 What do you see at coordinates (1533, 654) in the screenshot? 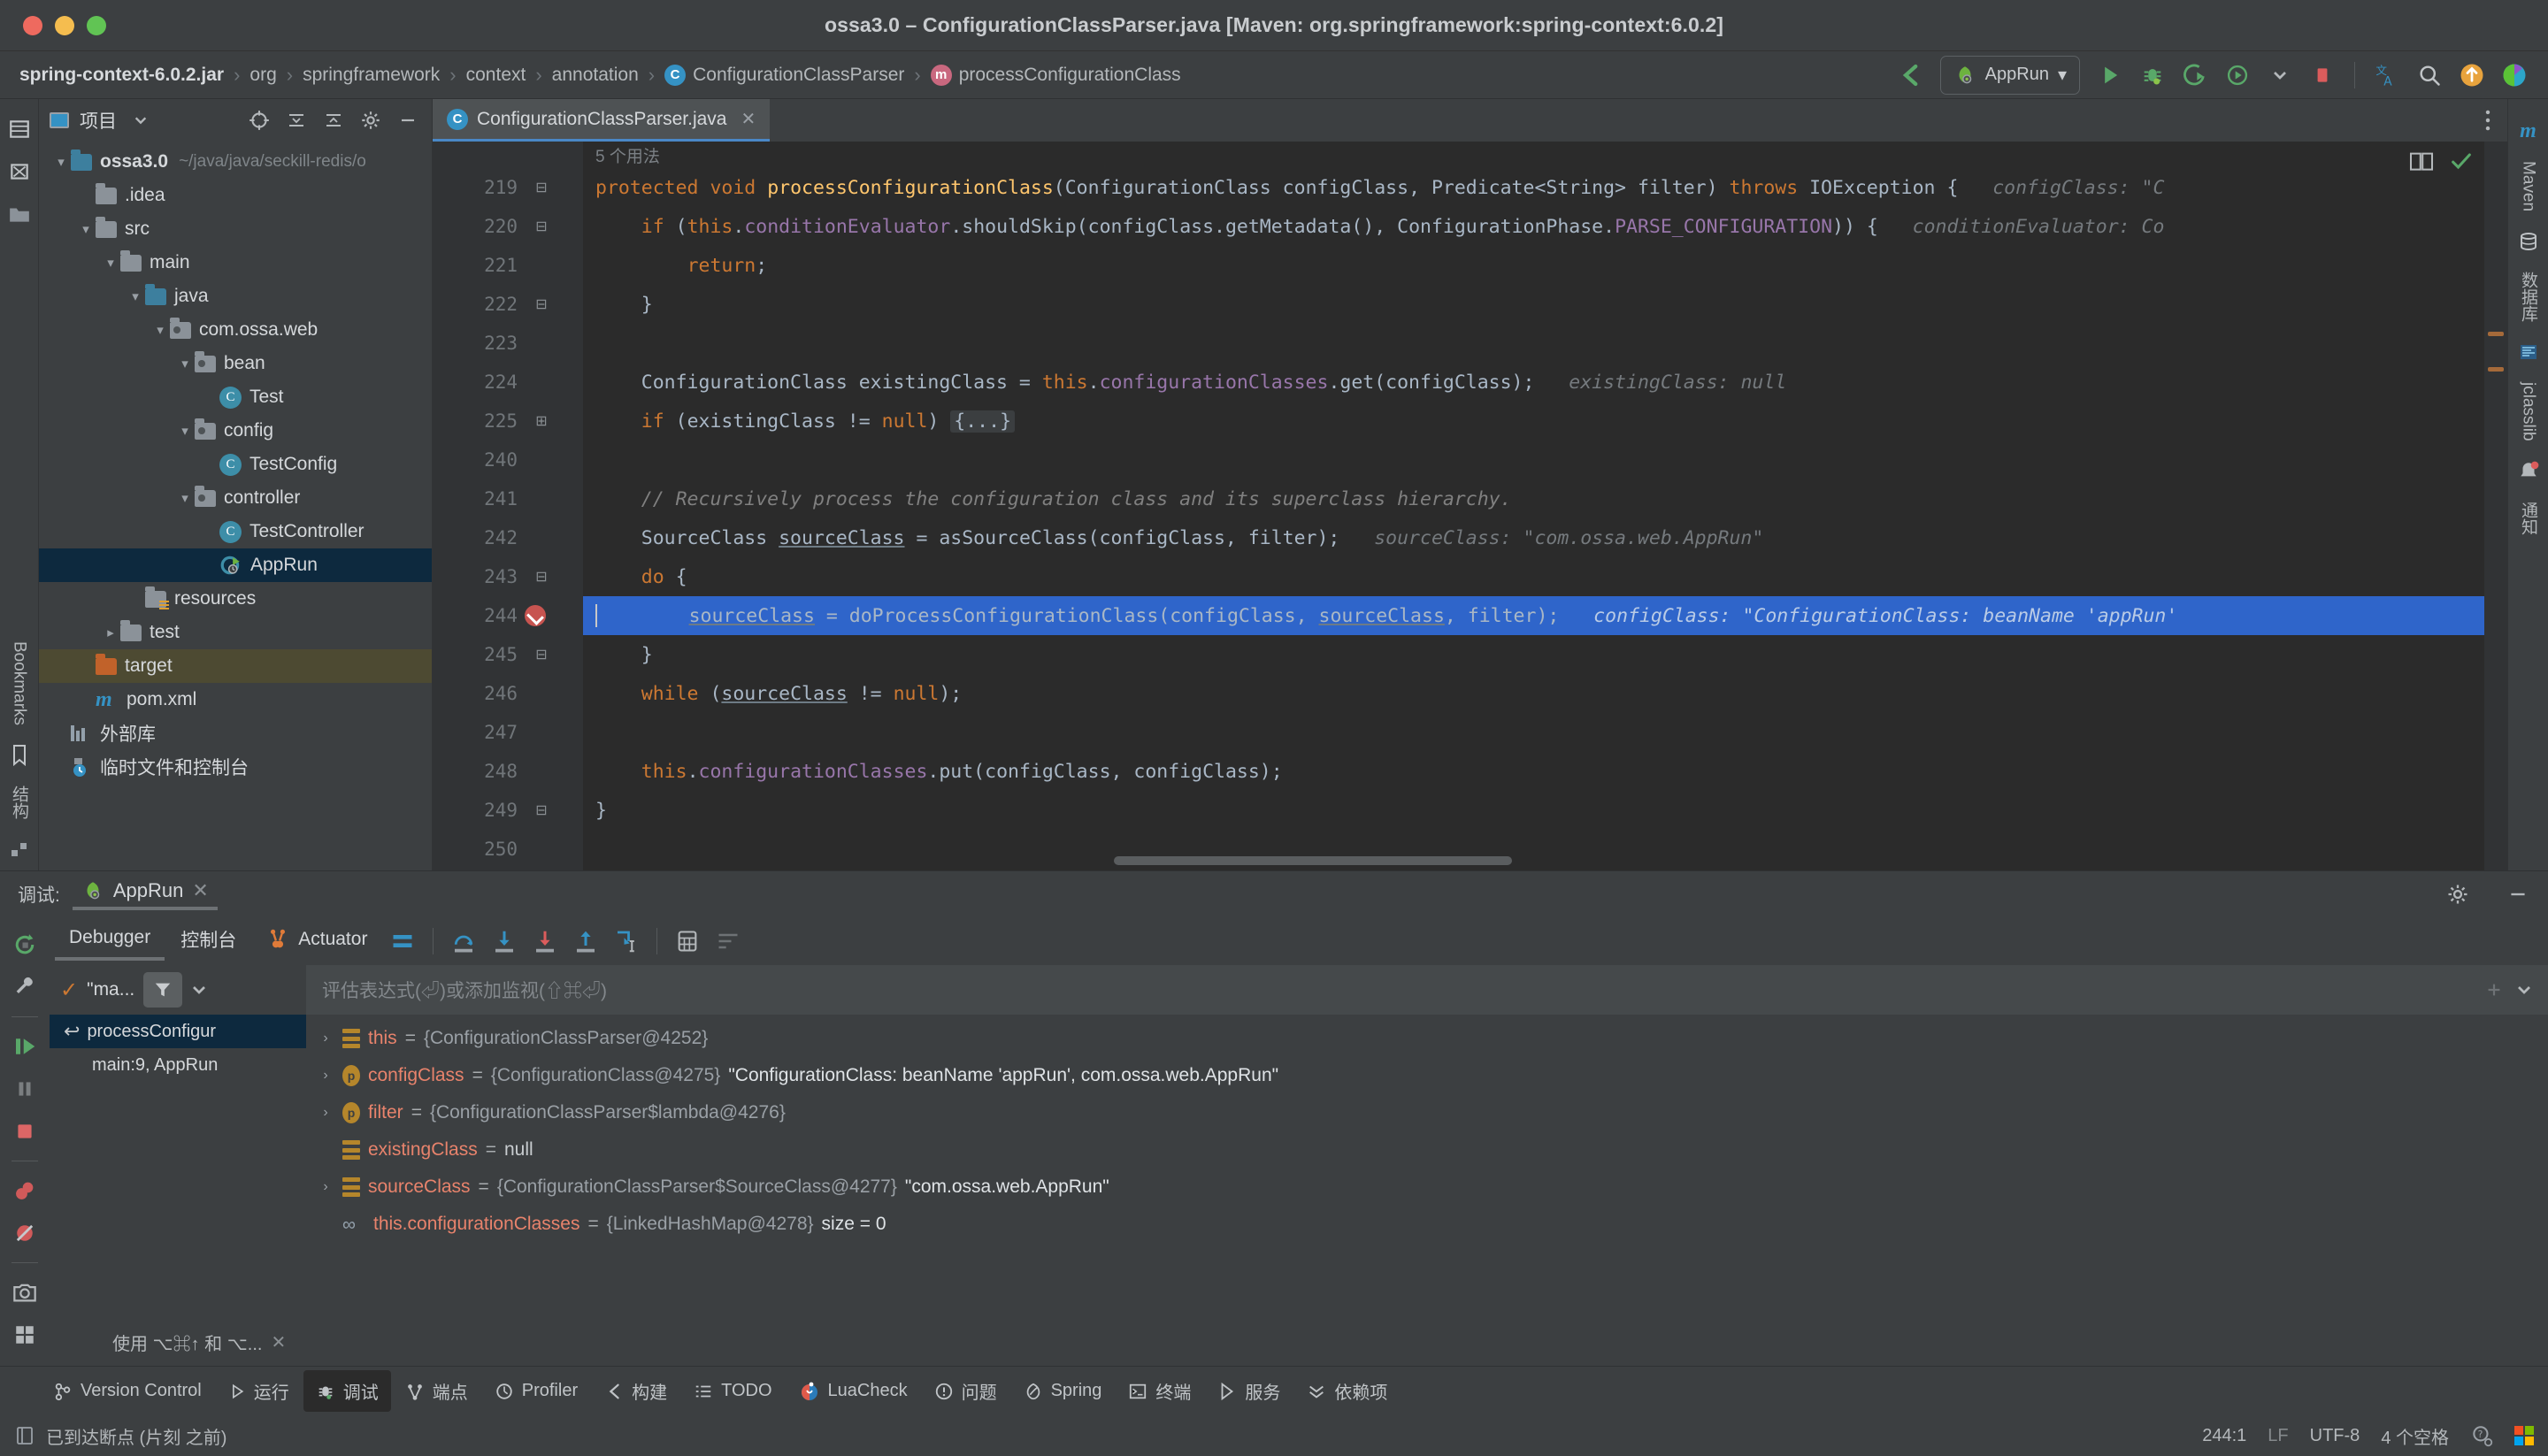
I see `code-line-245: }` at bounding box center [1533, 654].